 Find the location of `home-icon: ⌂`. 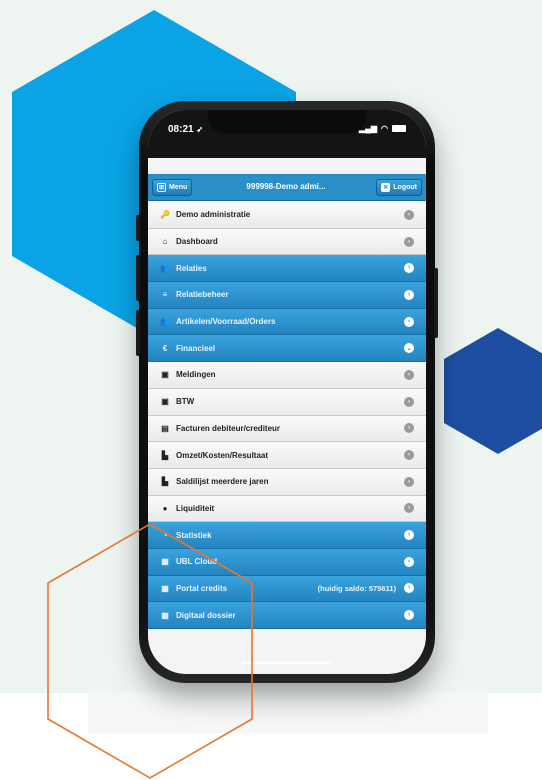

home-icon: ⌂ is located at coordinates (165, 242).